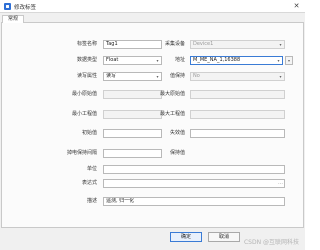  I want to click on unit-input, so click(194, 169).